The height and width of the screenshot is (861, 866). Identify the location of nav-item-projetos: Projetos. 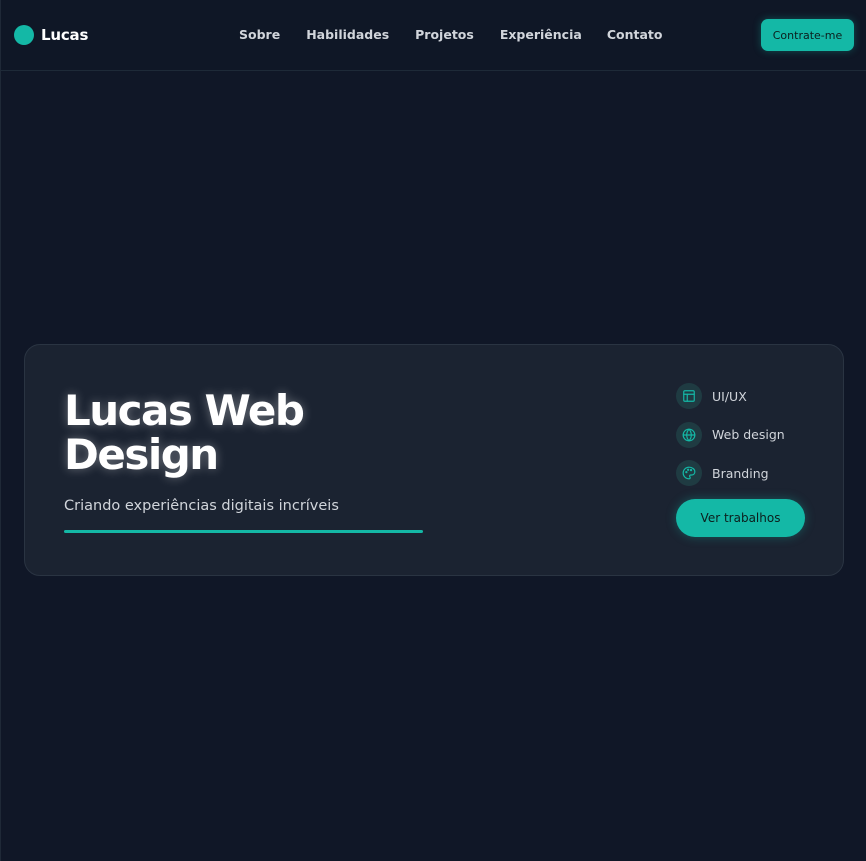
(444, 34).